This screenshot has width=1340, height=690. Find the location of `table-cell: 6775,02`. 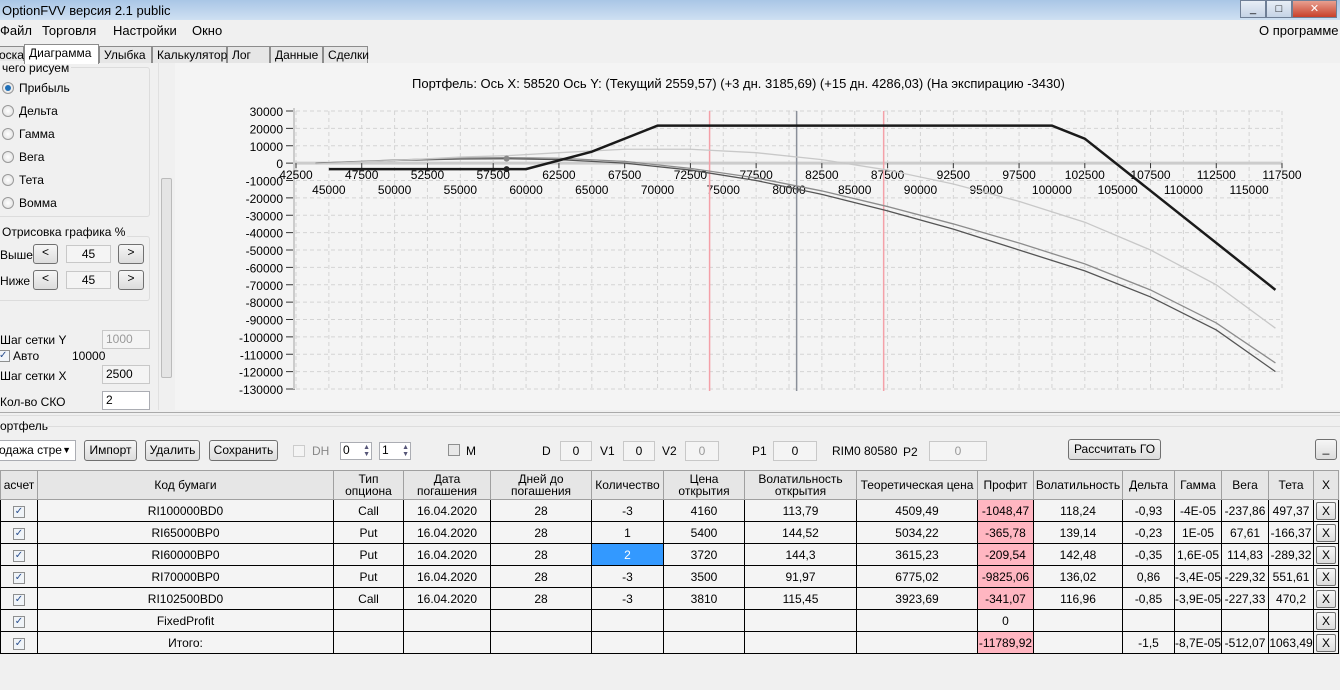

table-cell: 6775,02 is located at coordinates (917, 576).